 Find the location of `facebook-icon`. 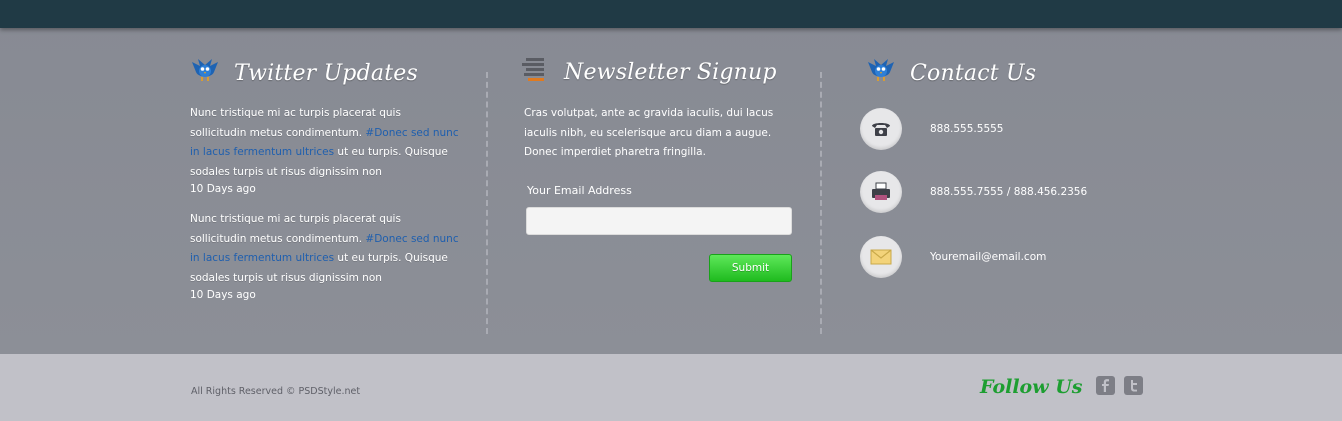

facebook-icon is located at coordinates (1105, 385).